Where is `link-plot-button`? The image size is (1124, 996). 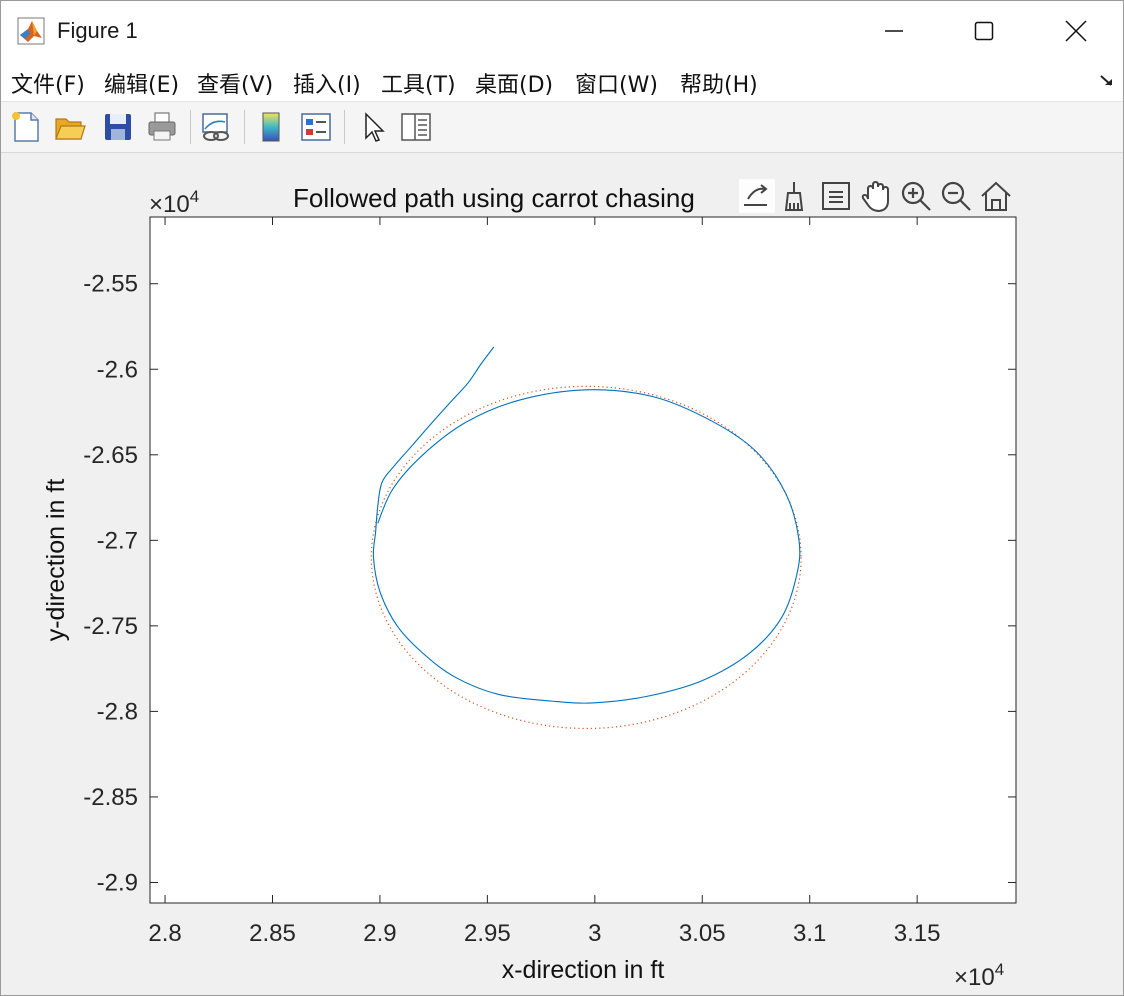 link-plot-button is located at coordinates (216, 127).